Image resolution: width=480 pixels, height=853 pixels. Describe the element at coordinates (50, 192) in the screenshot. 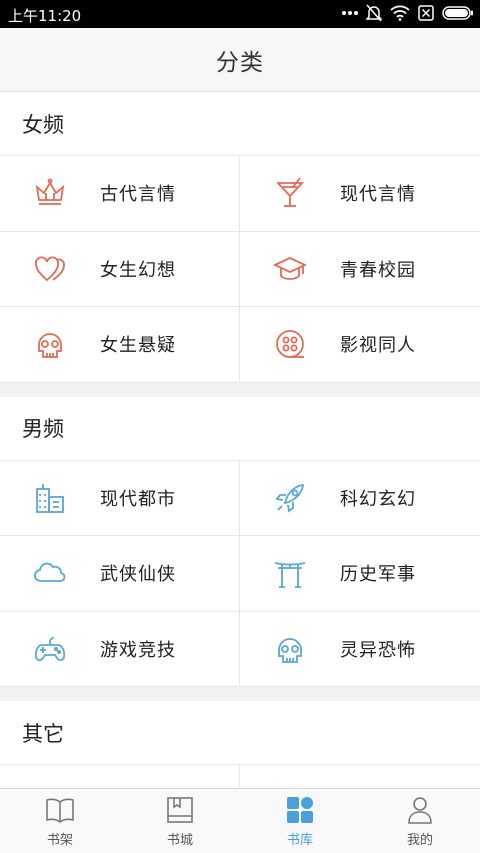

I see `crown-icon` at that location.